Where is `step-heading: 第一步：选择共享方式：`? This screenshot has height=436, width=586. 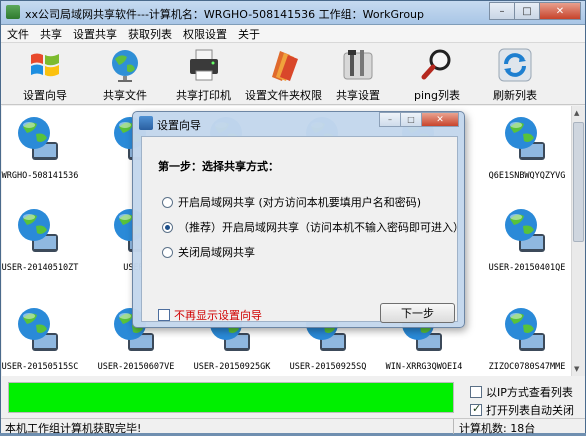 step-heading: 第一步：选择共享方式： is located at coordinates (218, 166).